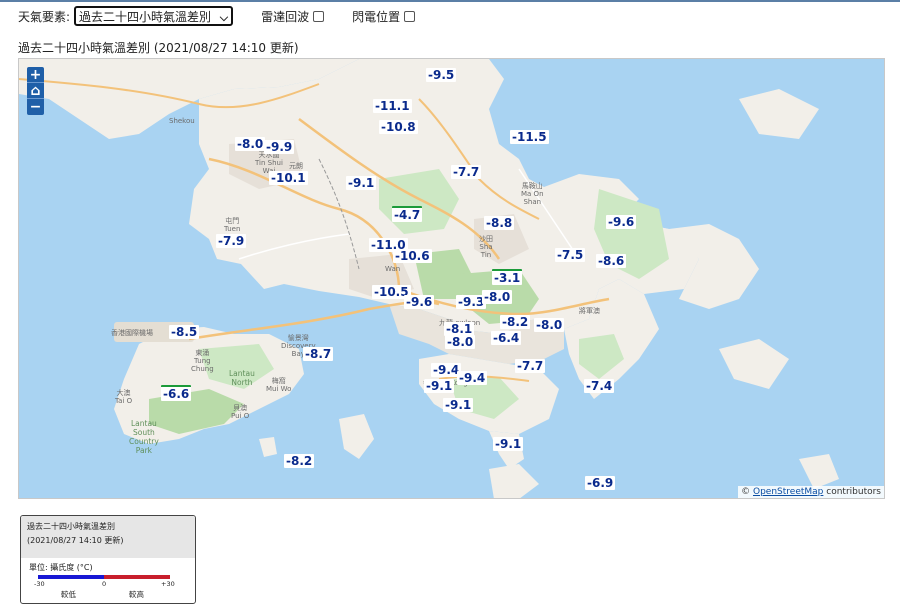  What do you see at coordinates (285, 16) in the screenshot?
I see `radar-label: 雷達回波` at bounding box center [285, 16].